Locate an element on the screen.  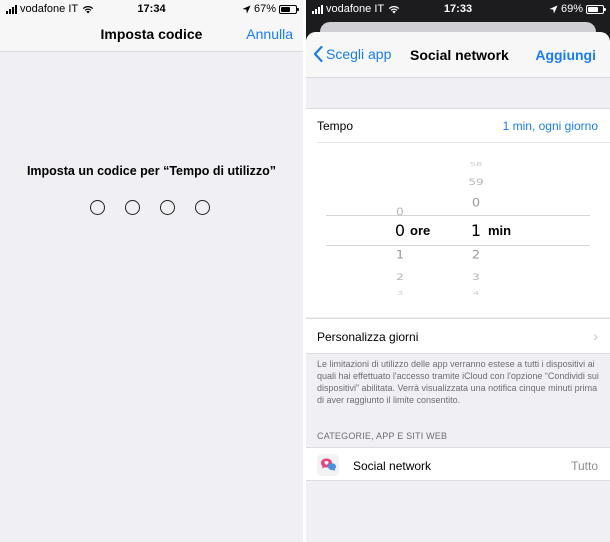
section-header: CATEGORIE, APP E SITI WEB is located at coordinates (382, 436).